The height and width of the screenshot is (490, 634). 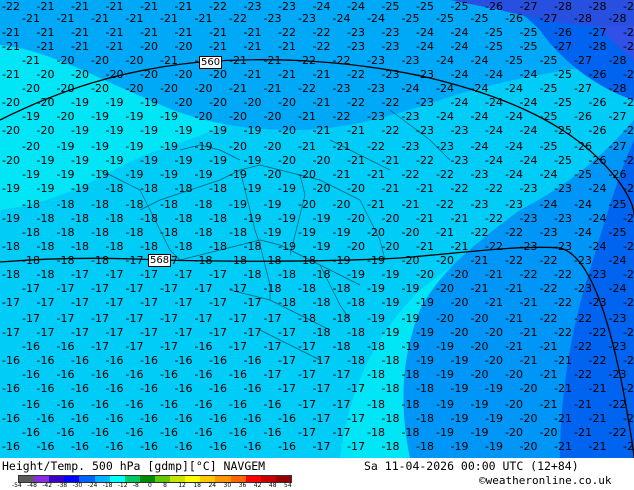 What do you see at coordinates (545, 480) in the screenshot?
I see `credit-link: ©weatheronline.co.uk` at bounding box center [545, 480].